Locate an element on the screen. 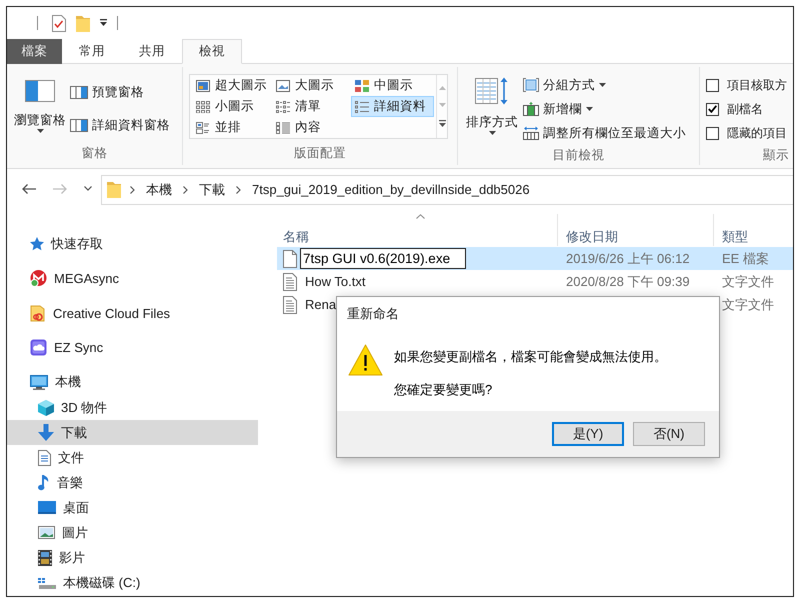 Image resolution: width=800 pixels, height=604 pixels. group-label: 顯示 is located at coordinates (776, 155).